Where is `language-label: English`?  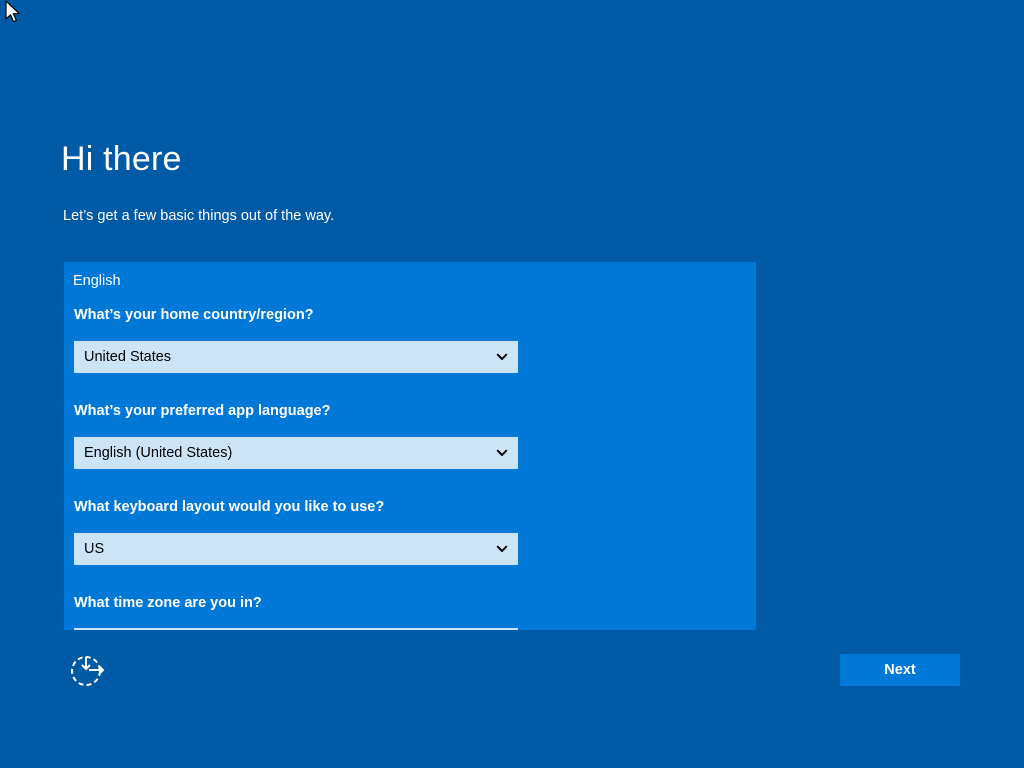 language-label: English is located at coordinates (97, 281).